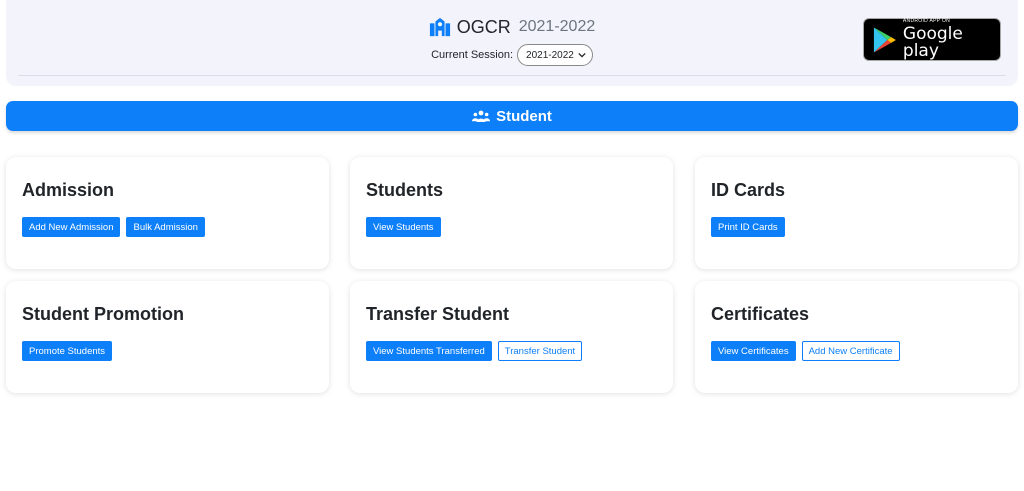  Describe the element at coordinates (512, 75) in the screenshot. I see `header-divider` at that location.